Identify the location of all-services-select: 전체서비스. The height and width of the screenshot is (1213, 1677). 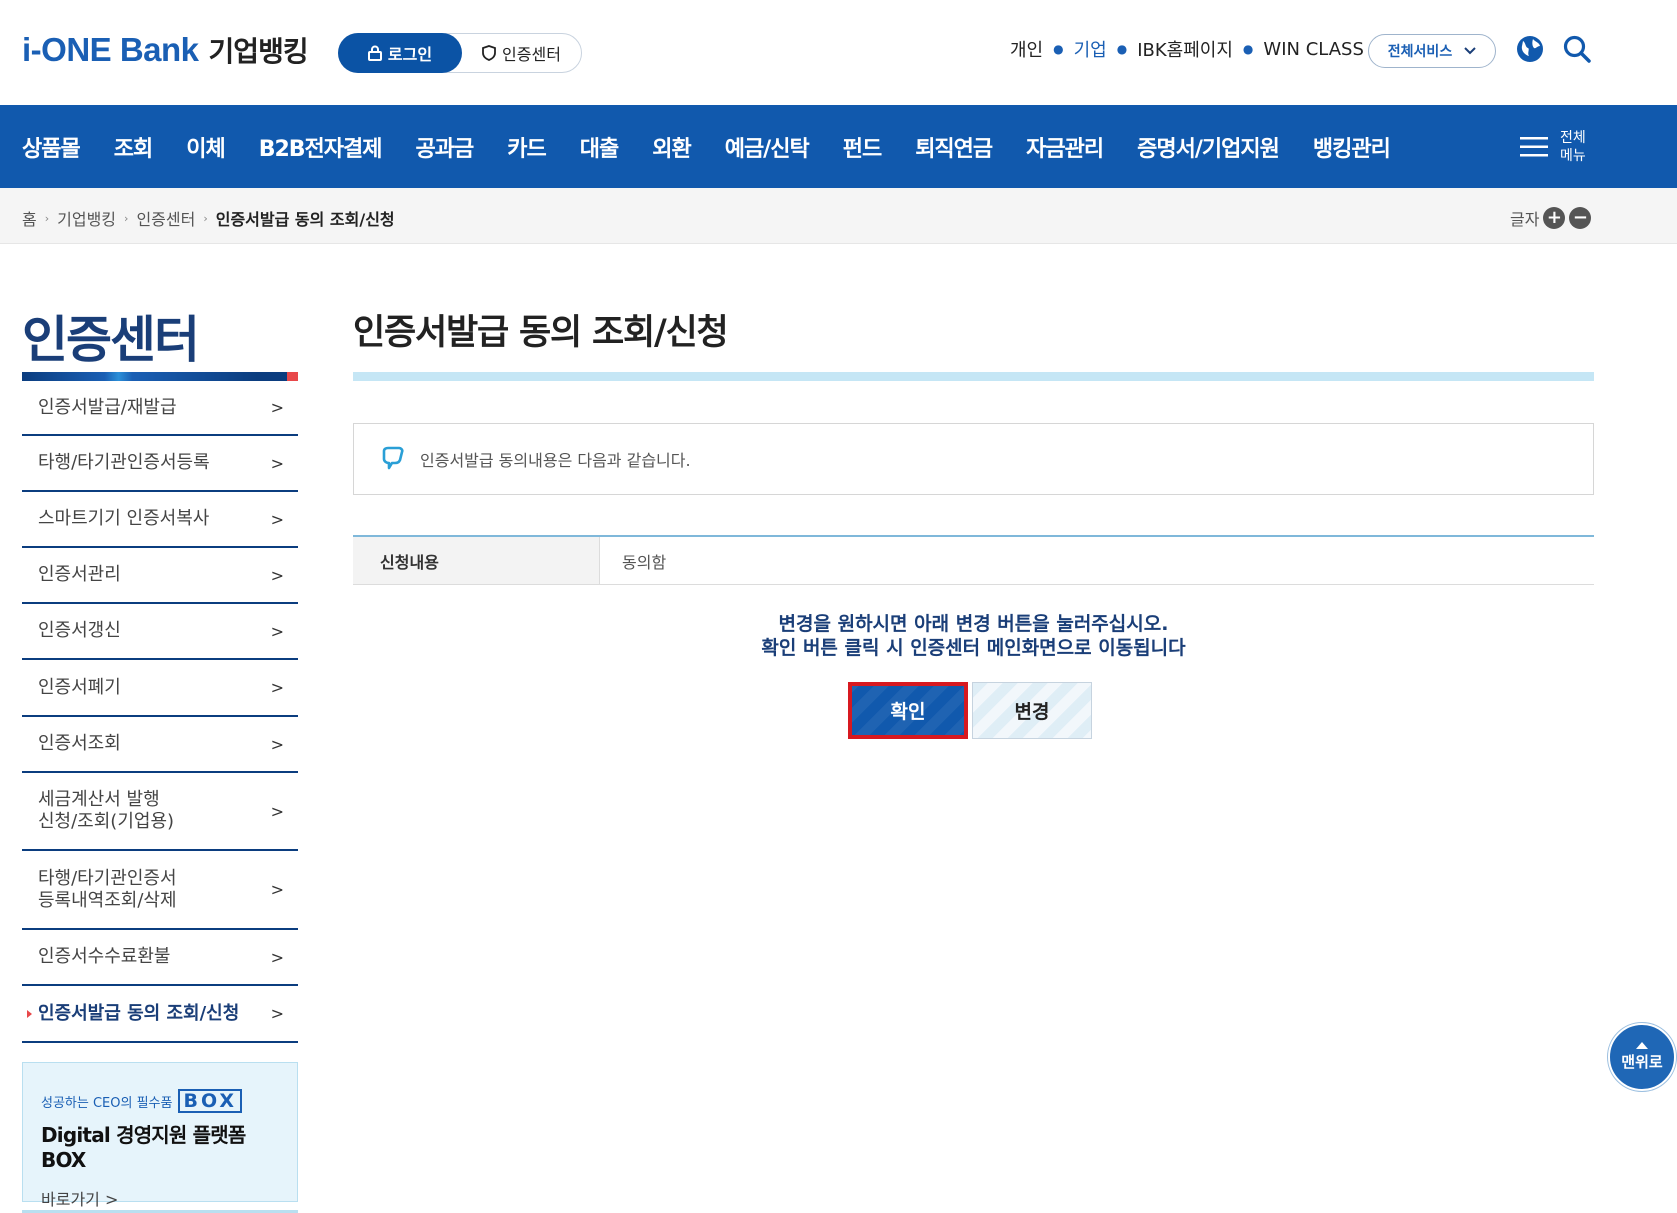
(1432, 51).